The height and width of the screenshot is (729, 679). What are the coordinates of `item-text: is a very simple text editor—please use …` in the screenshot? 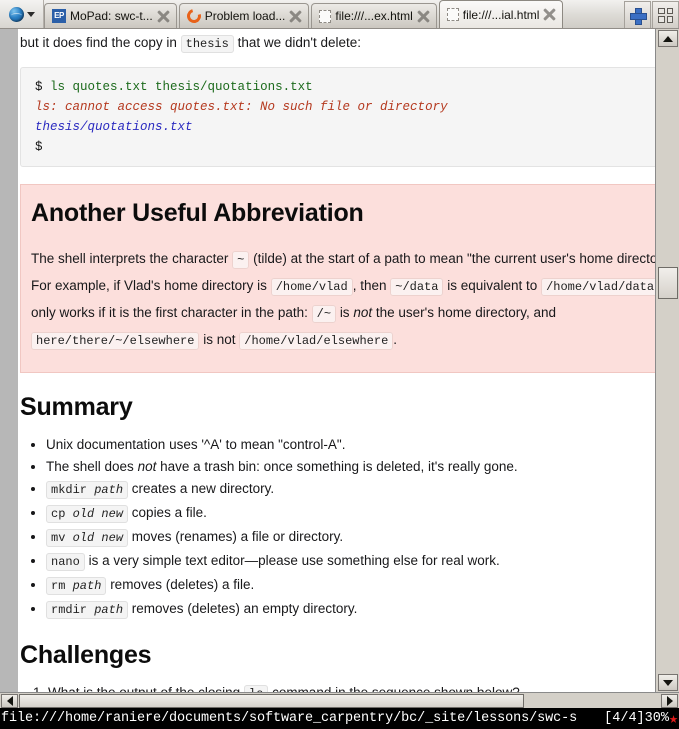 It's located at (294, 560).